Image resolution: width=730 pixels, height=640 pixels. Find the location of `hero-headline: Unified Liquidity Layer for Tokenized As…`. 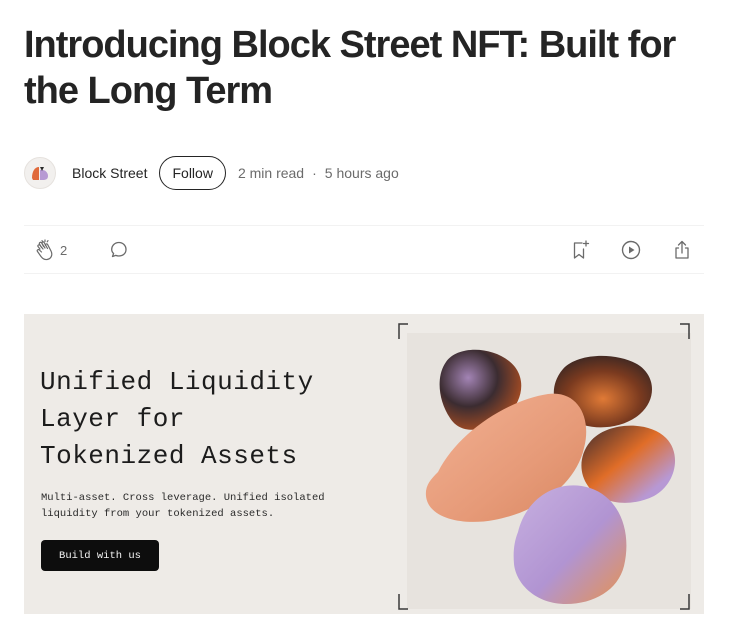

hero-headline: Unified Liquidity Layer for Tokenized As… is located at coordinates (210, 419).